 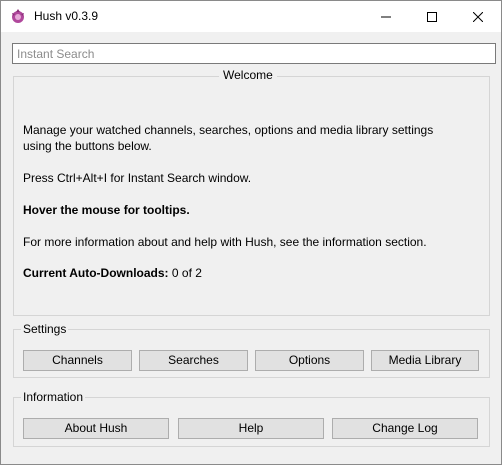 What do you see at coordinates (425, 360) in the screenshot?
I see `media-library-button: Media Library` at bounding box center [425, 360].